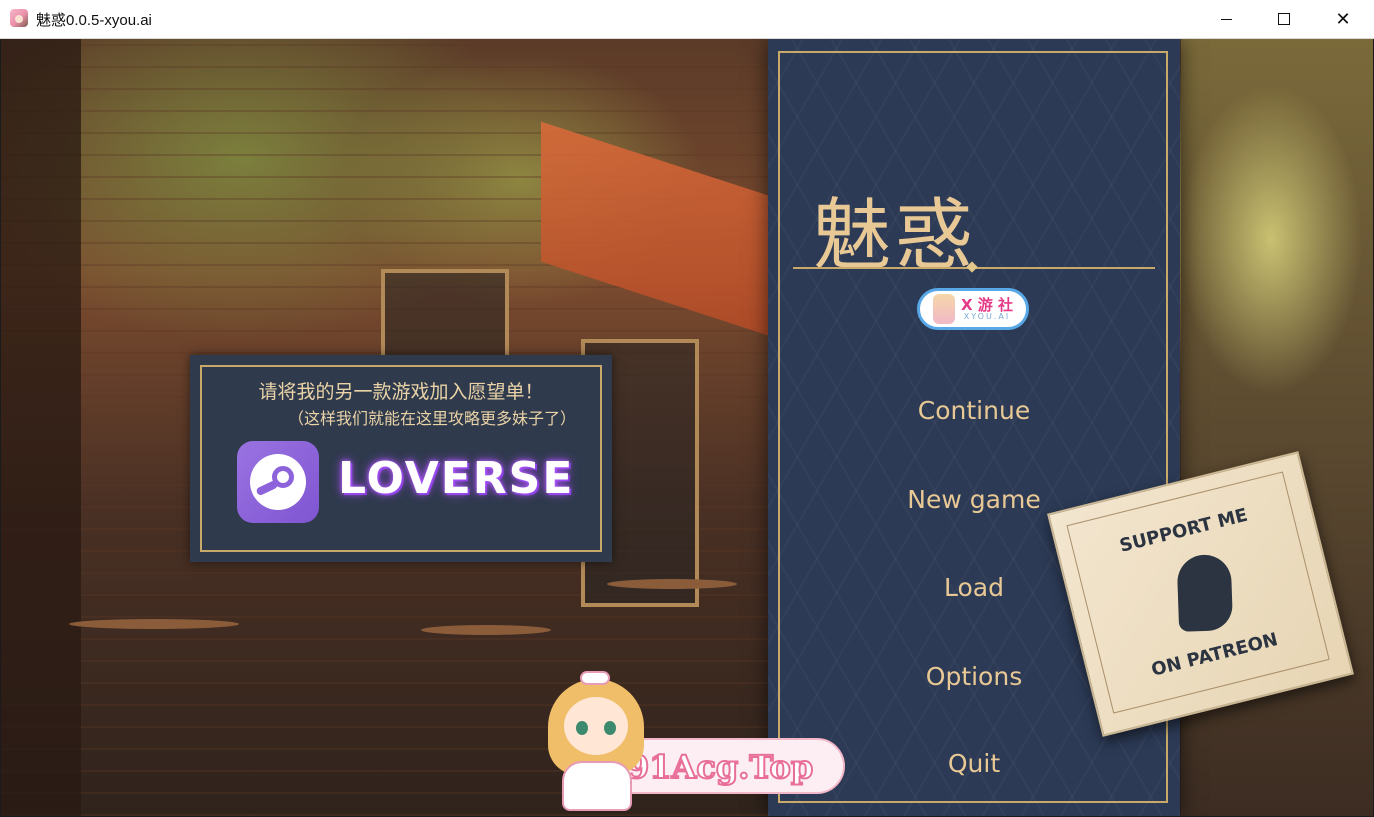 This screenshot has width=1374, height=817. Describe the element at coordinates (987, 316) in the screenshot. I see `xyou-sub-text: XYOU.AI` at that location.